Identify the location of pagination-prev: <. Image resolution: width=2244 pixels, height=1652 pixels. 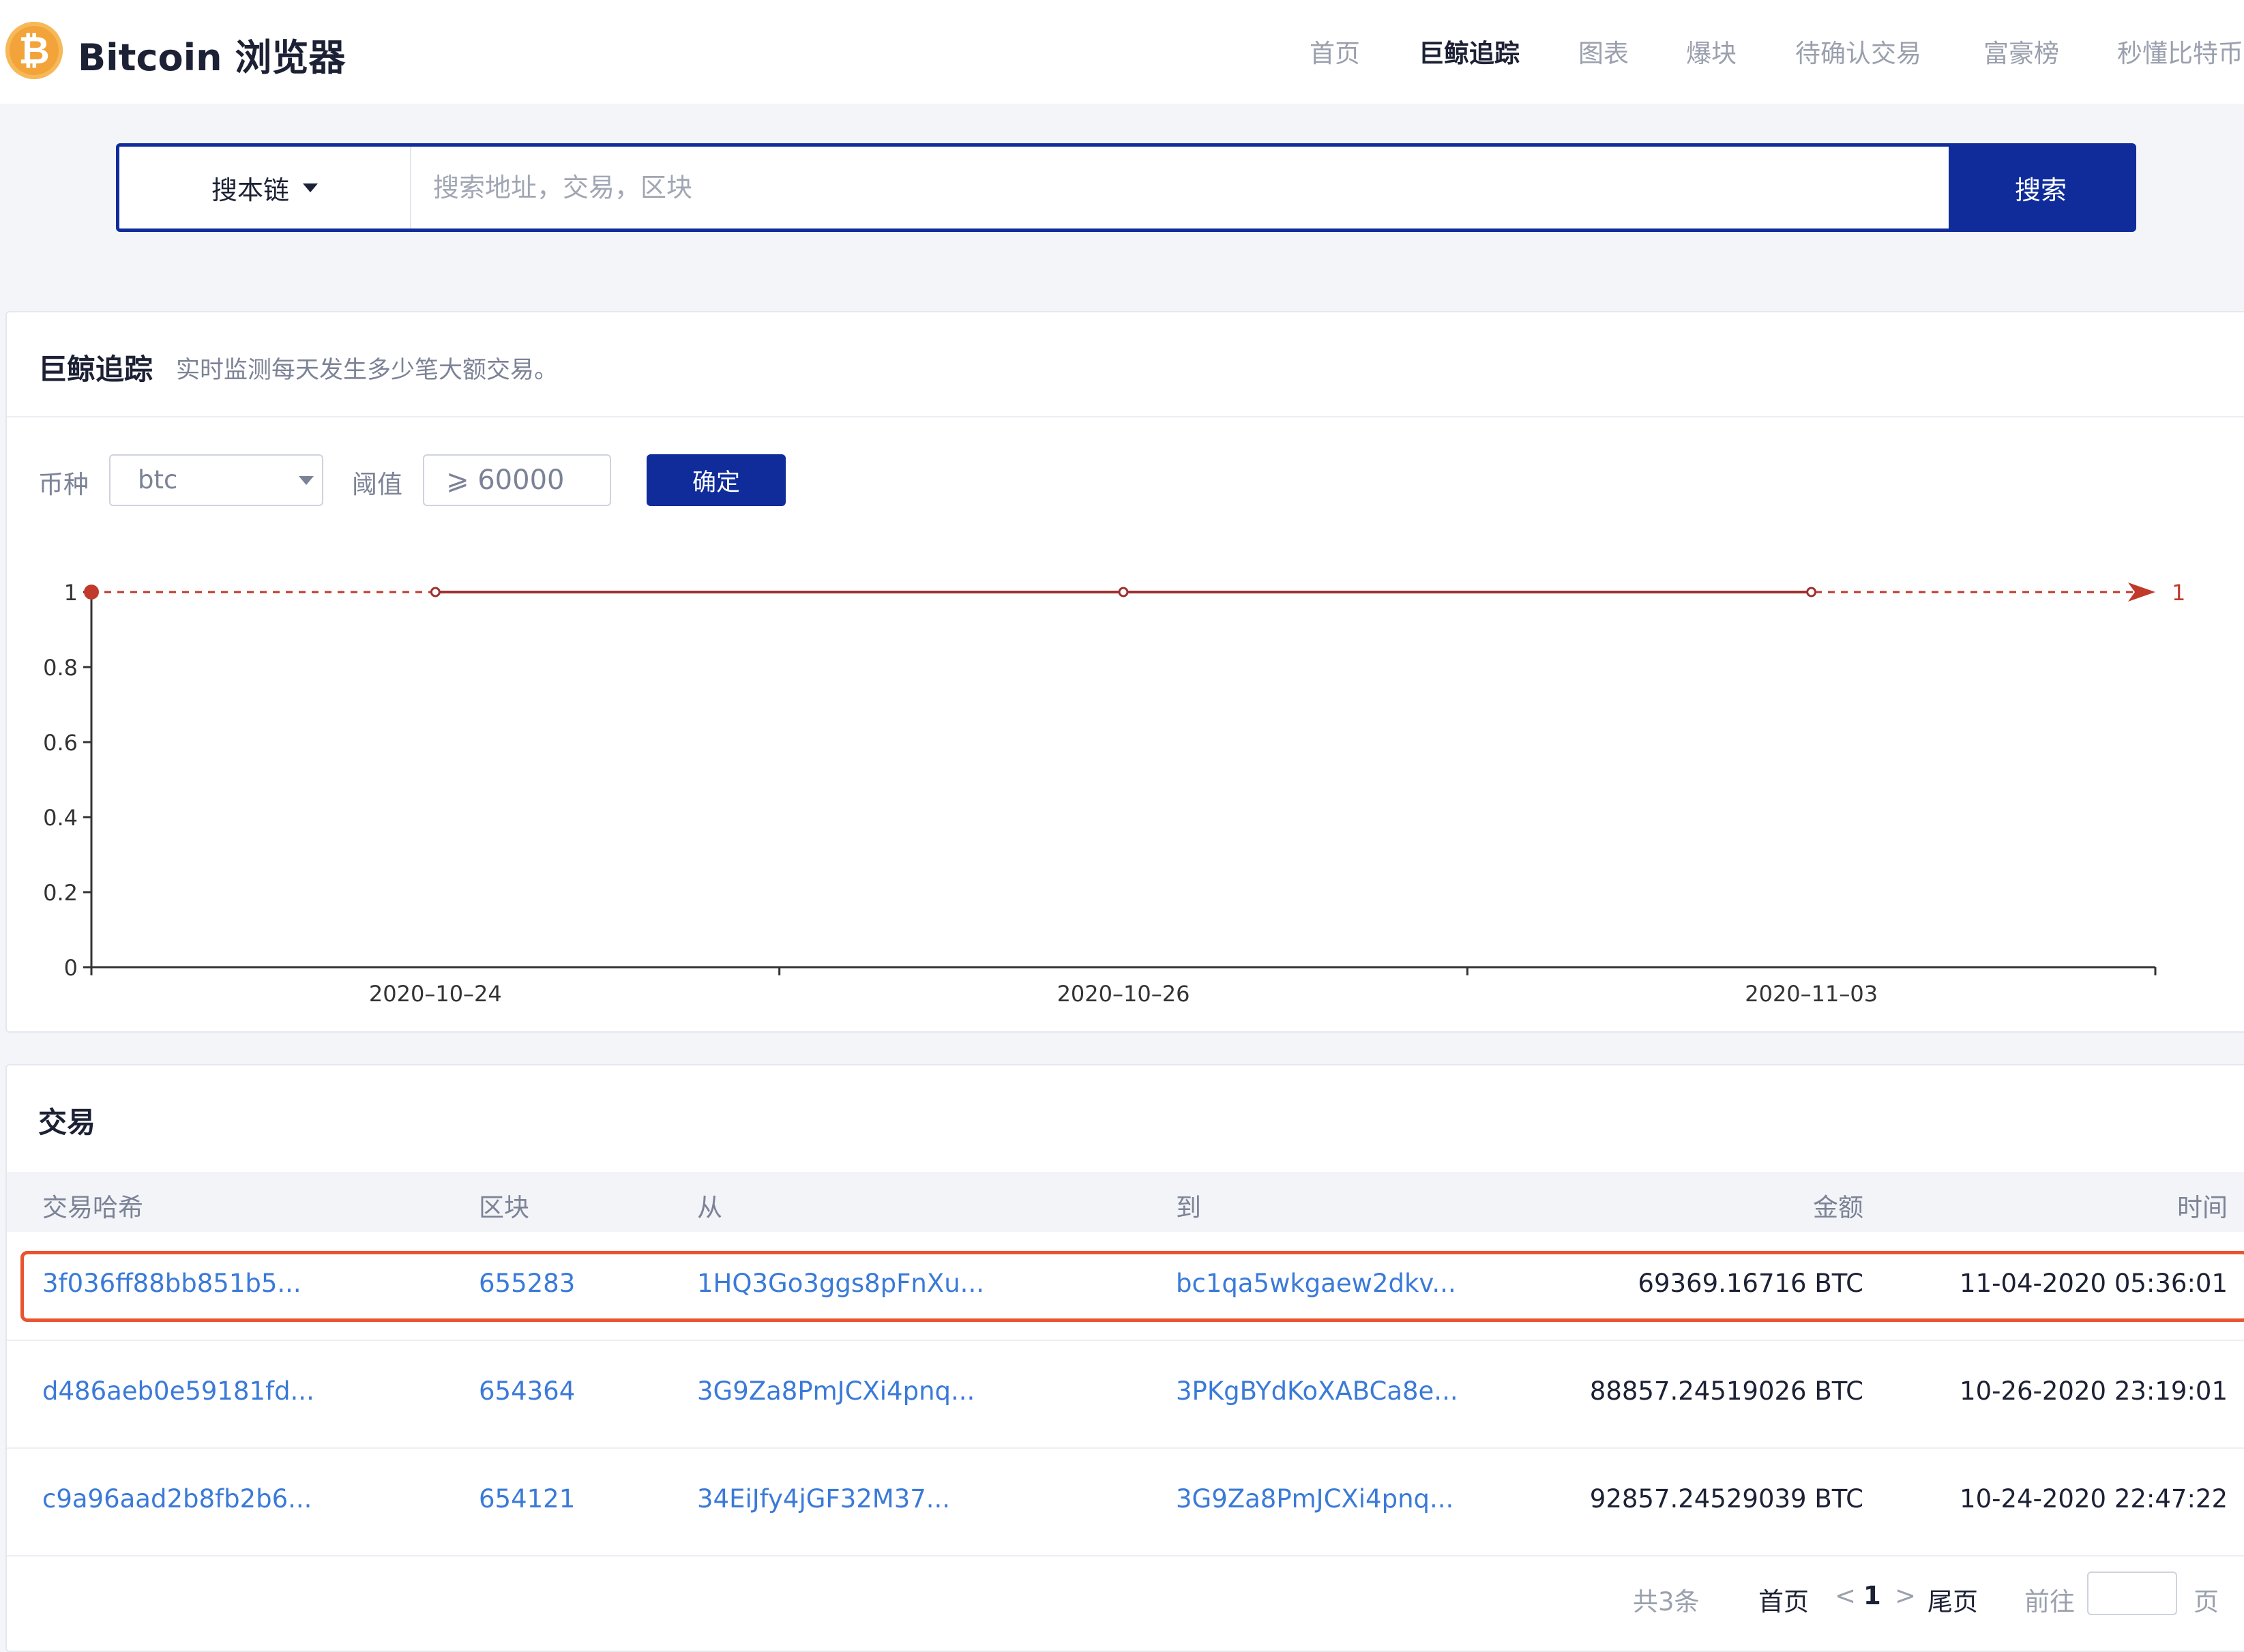
(1845, 1595).